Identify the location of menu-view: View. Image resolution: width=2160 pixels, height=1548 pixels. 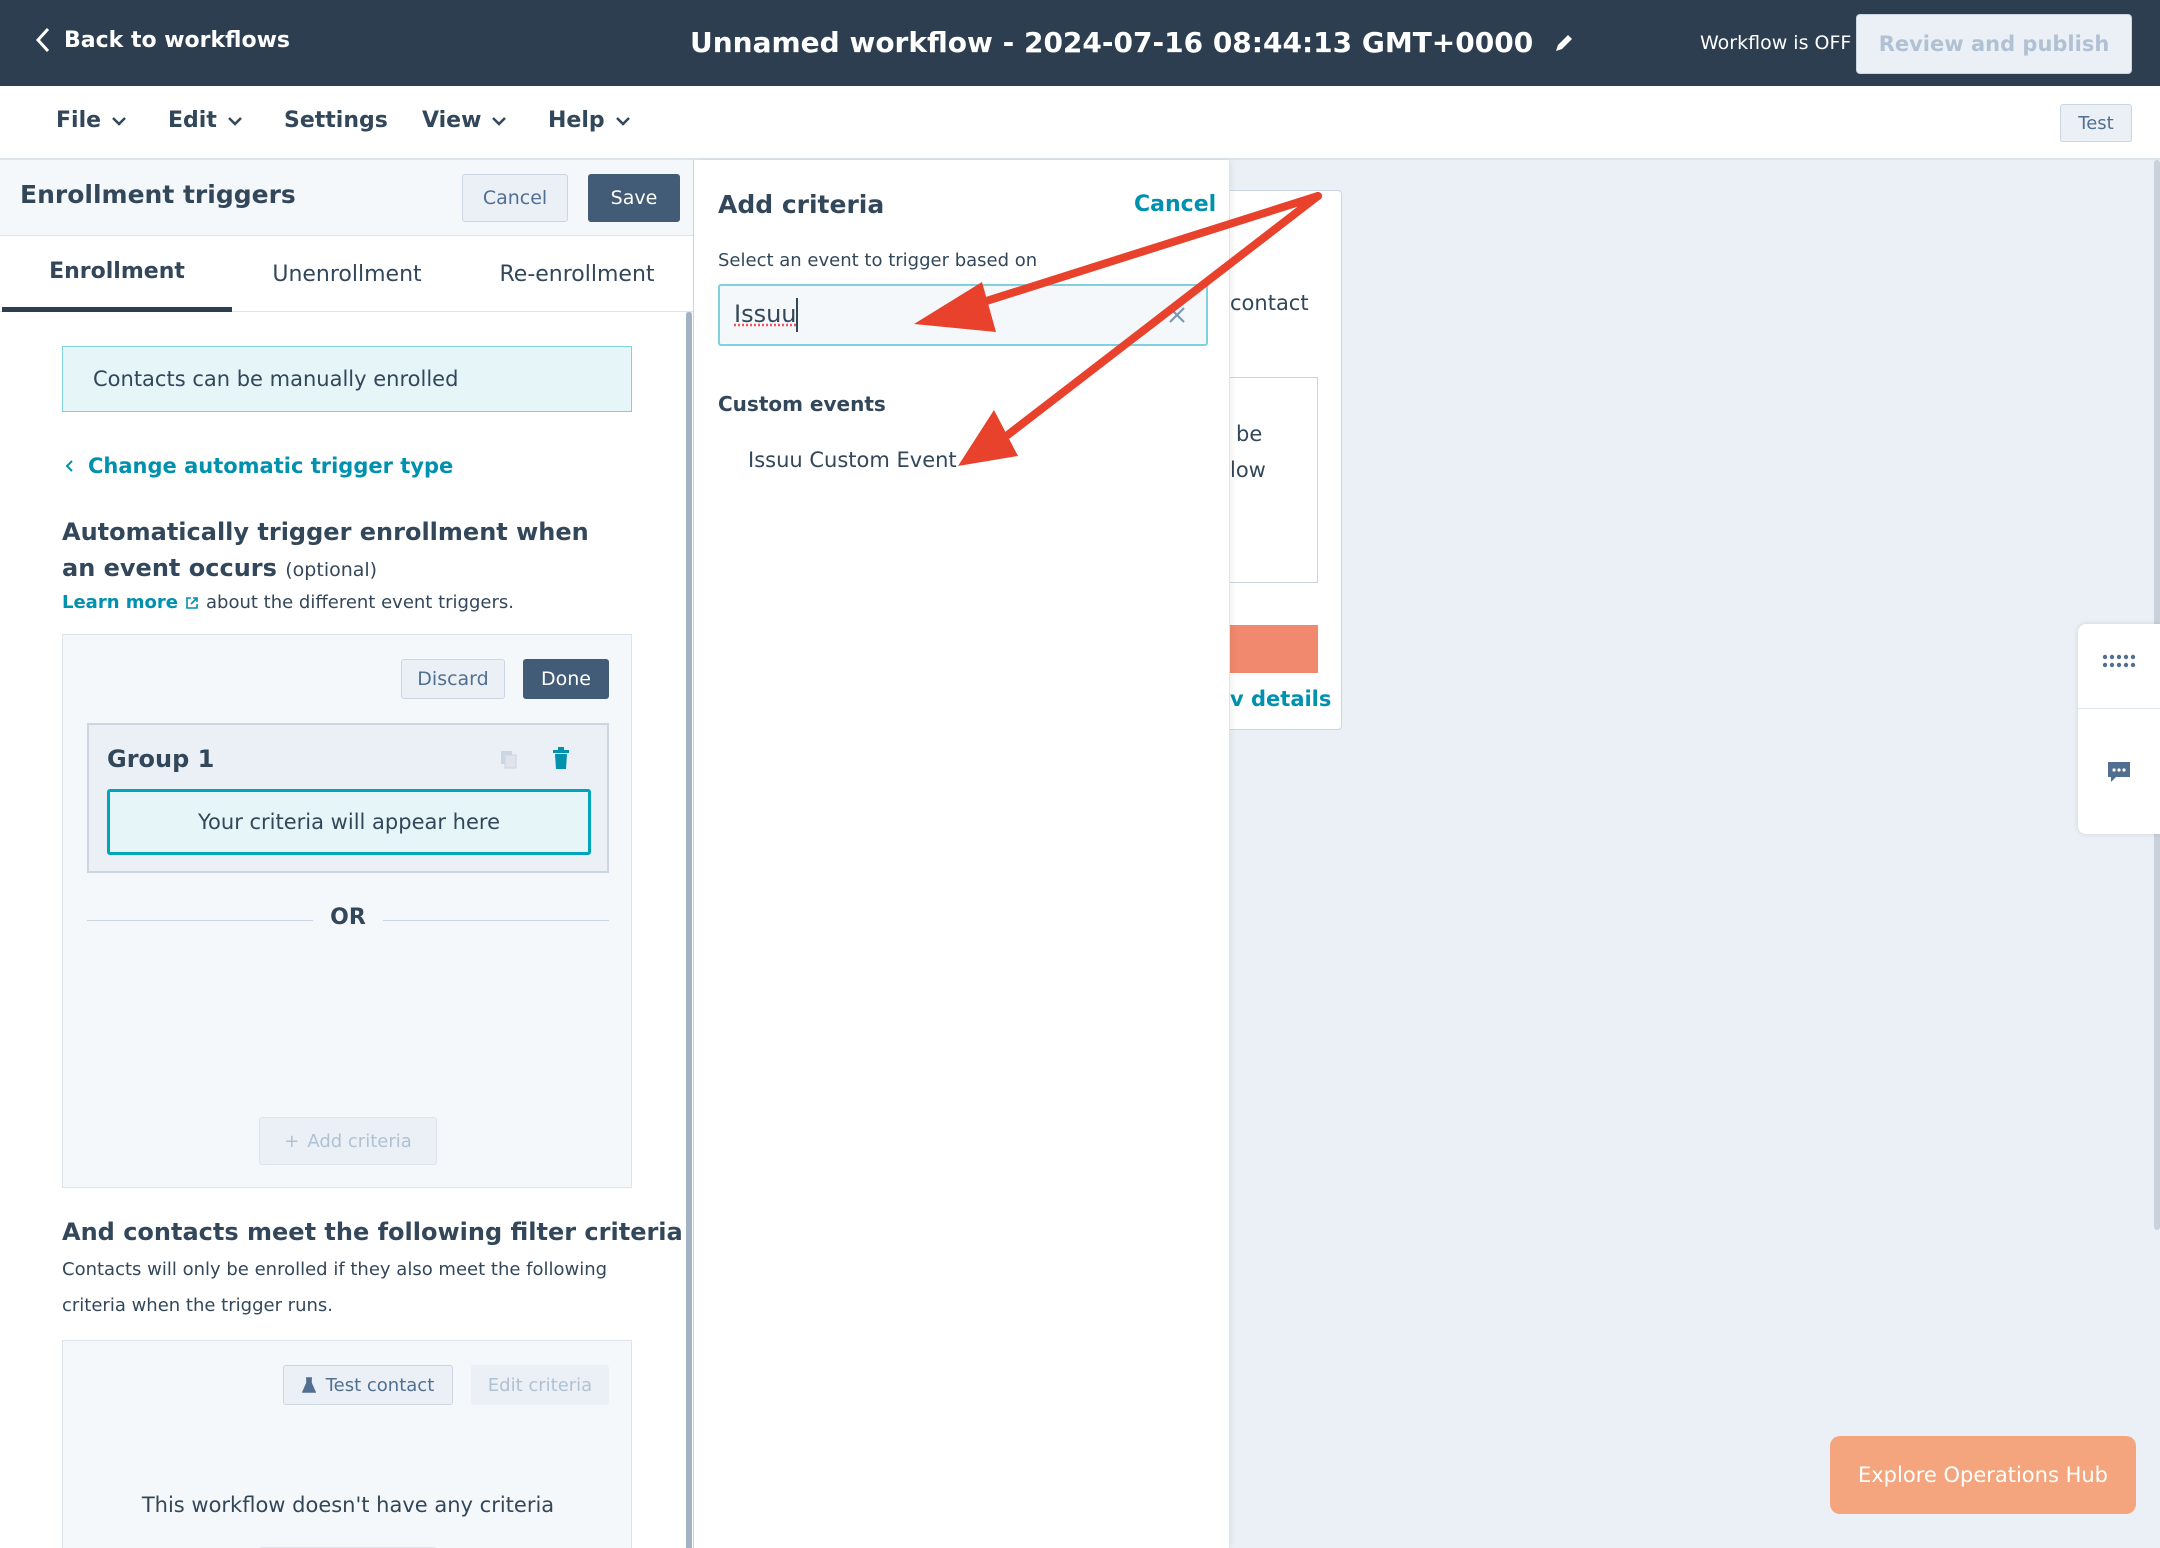
(464, 120).